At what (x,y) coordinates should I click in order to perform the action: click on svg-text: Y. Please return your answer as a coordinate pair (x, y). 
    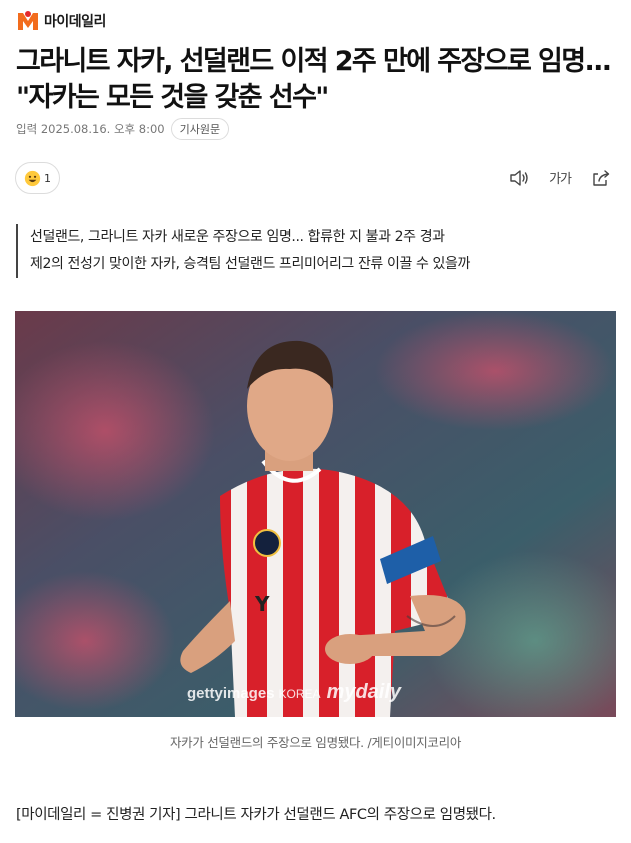
    Looking at the image, I should click on (262, 604).